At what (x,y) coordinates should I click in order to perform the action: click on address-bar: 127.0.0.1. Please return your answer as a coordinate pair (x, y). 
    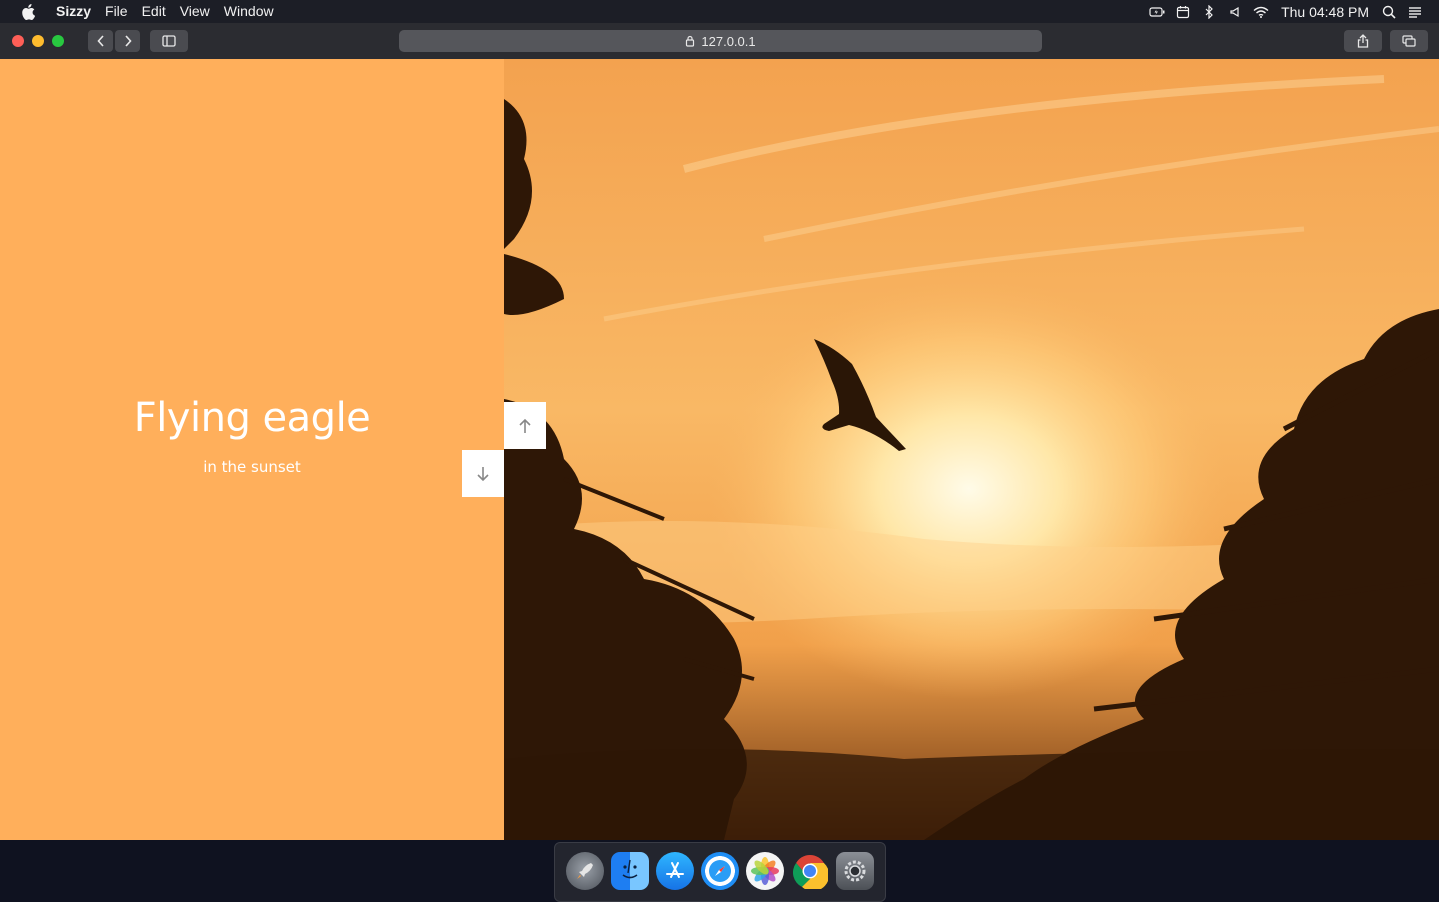
    Looking at the image, I should click on (720, 41).